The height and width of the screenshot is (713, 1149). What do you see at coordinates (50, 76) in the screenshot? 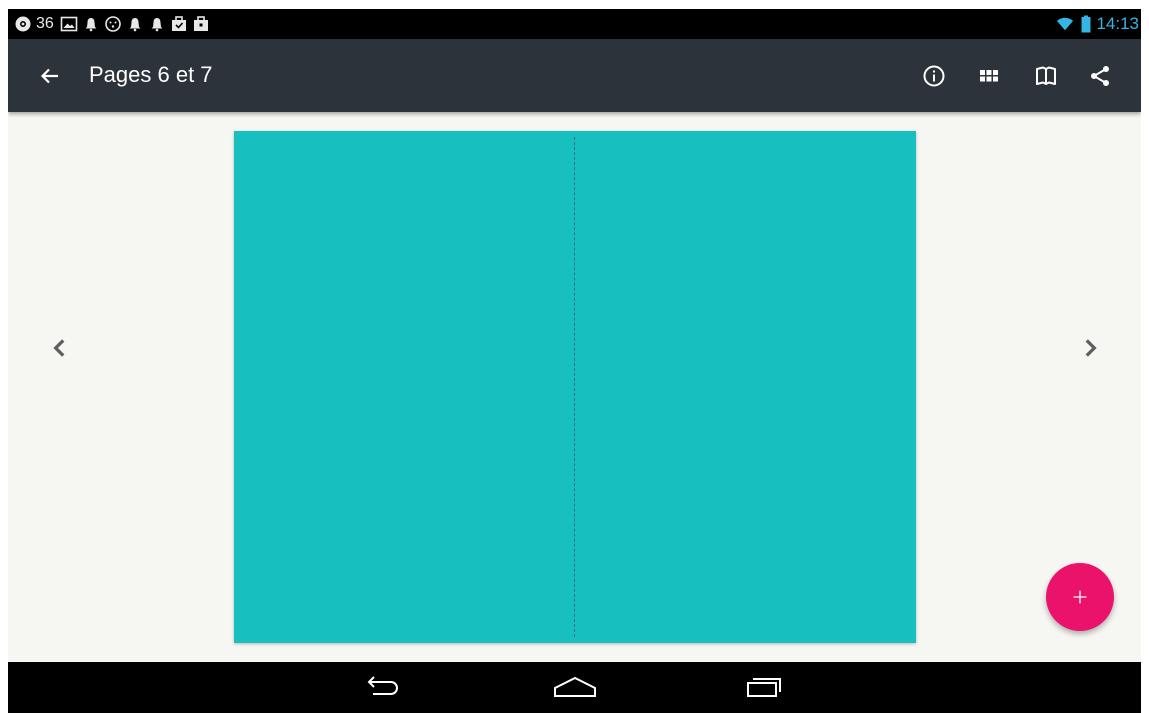
I see `arrow-back-icon` at bounding box center [50, 76].